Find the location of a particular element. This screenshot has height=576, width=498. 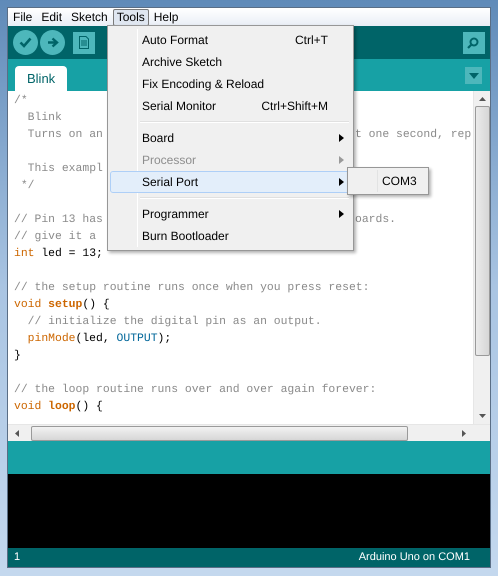

menu-item: Archive Sketch is located at coordinates (230, 62).